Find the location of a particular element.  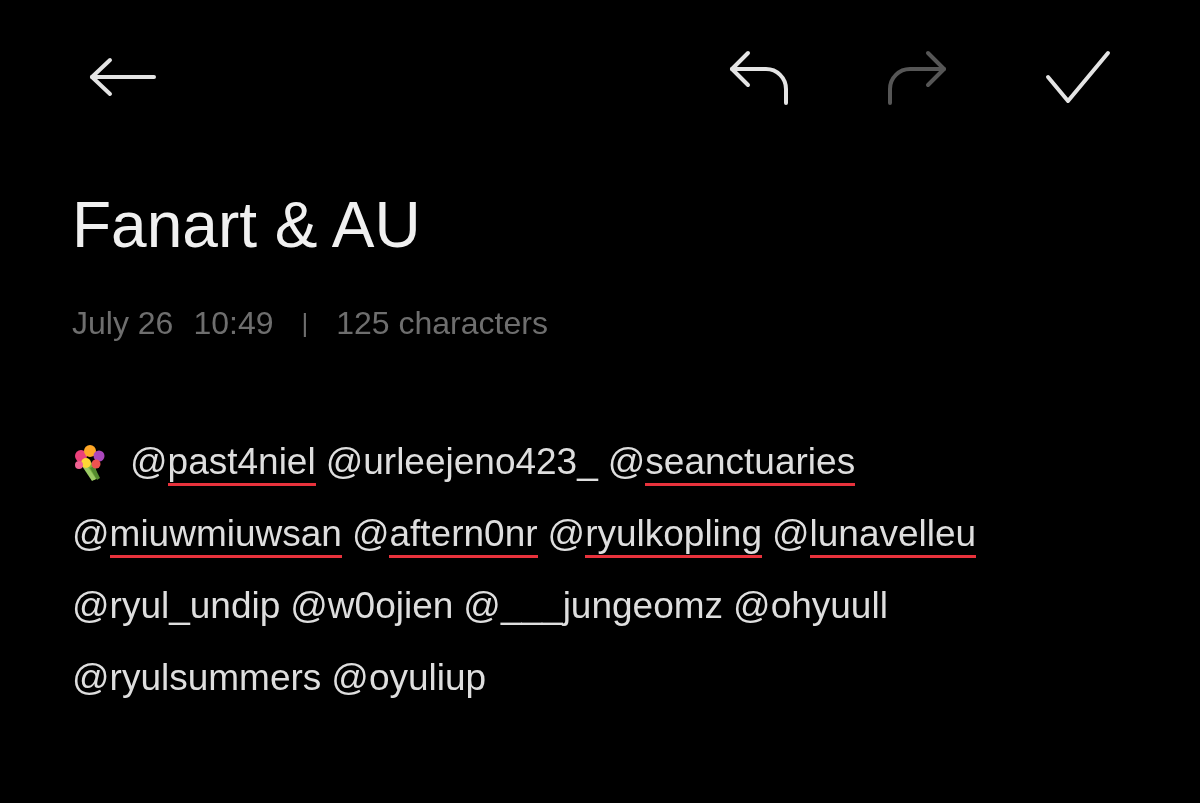

back-button is located at coordinates (122, 77).